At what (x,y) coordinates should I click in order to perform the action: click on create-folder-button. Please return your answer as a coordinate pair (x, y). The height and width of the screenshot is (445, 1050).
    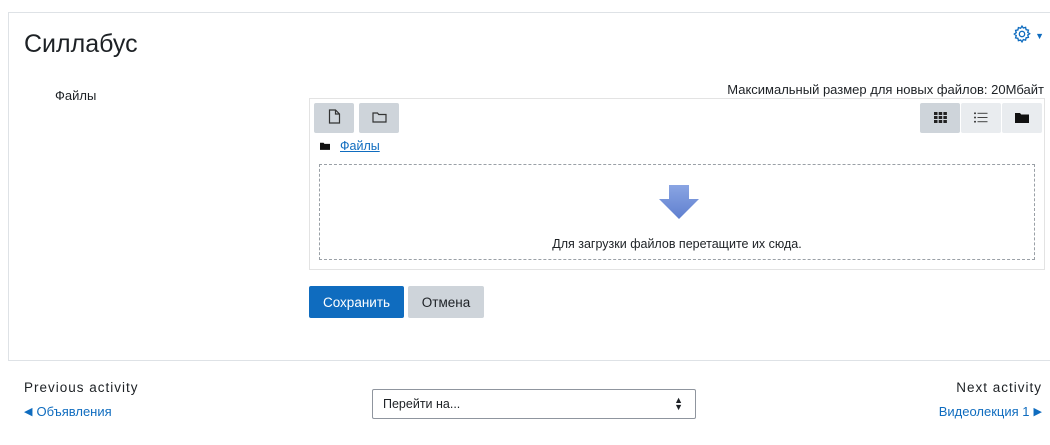
    Looking at the image, I should click on (379, 118).